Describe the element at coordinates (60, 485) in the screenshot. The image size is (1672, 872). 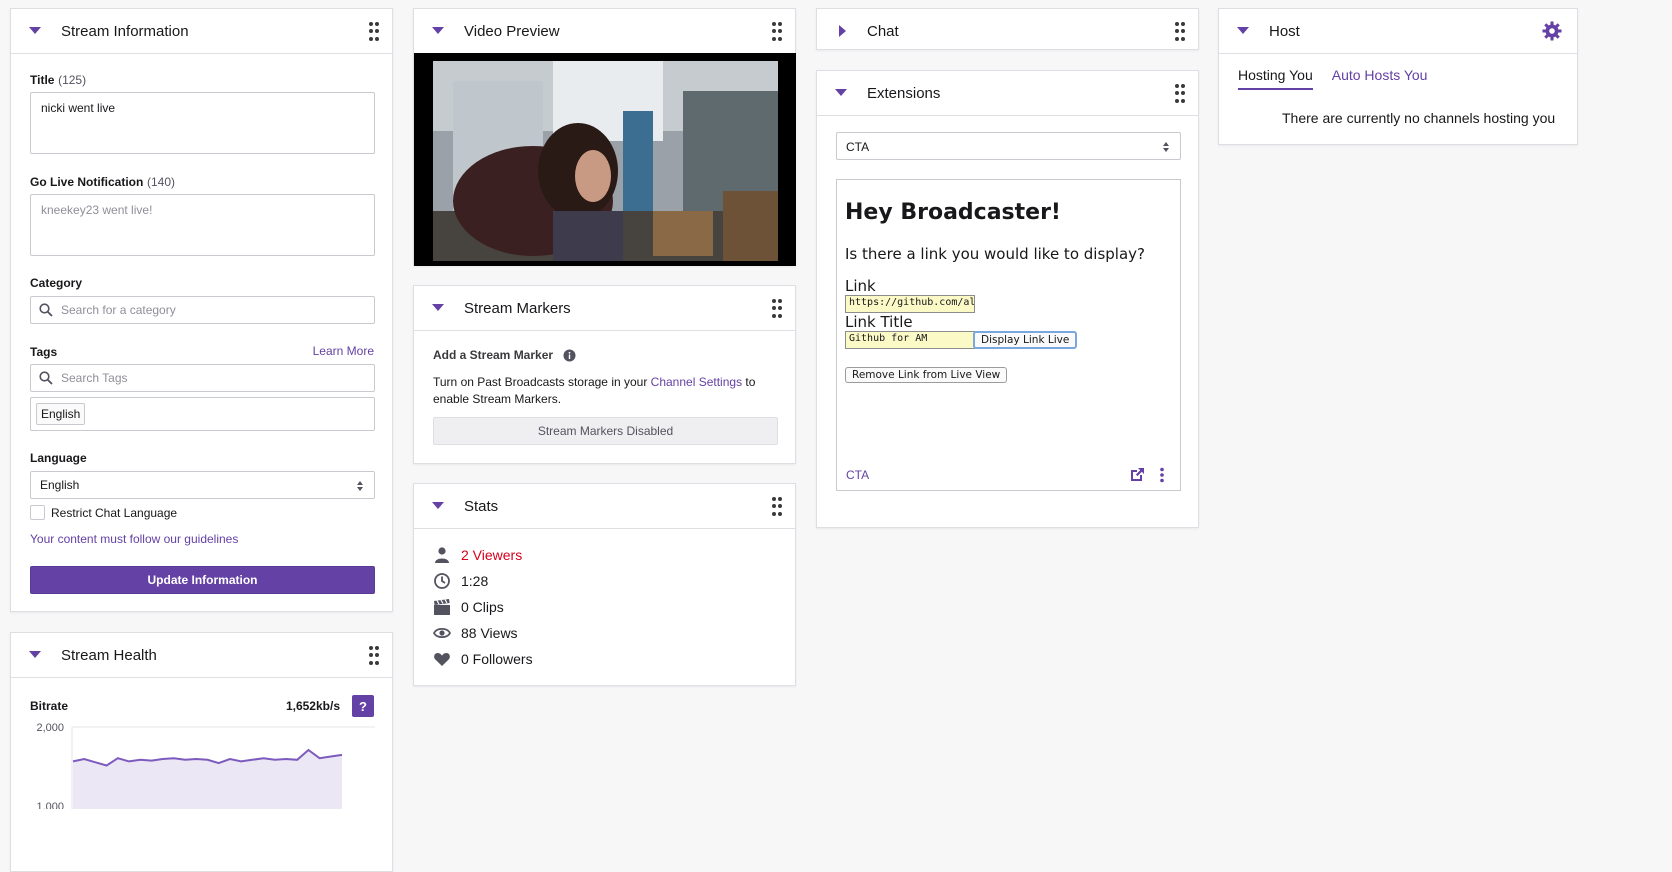
I see `language-value: English` at that location.